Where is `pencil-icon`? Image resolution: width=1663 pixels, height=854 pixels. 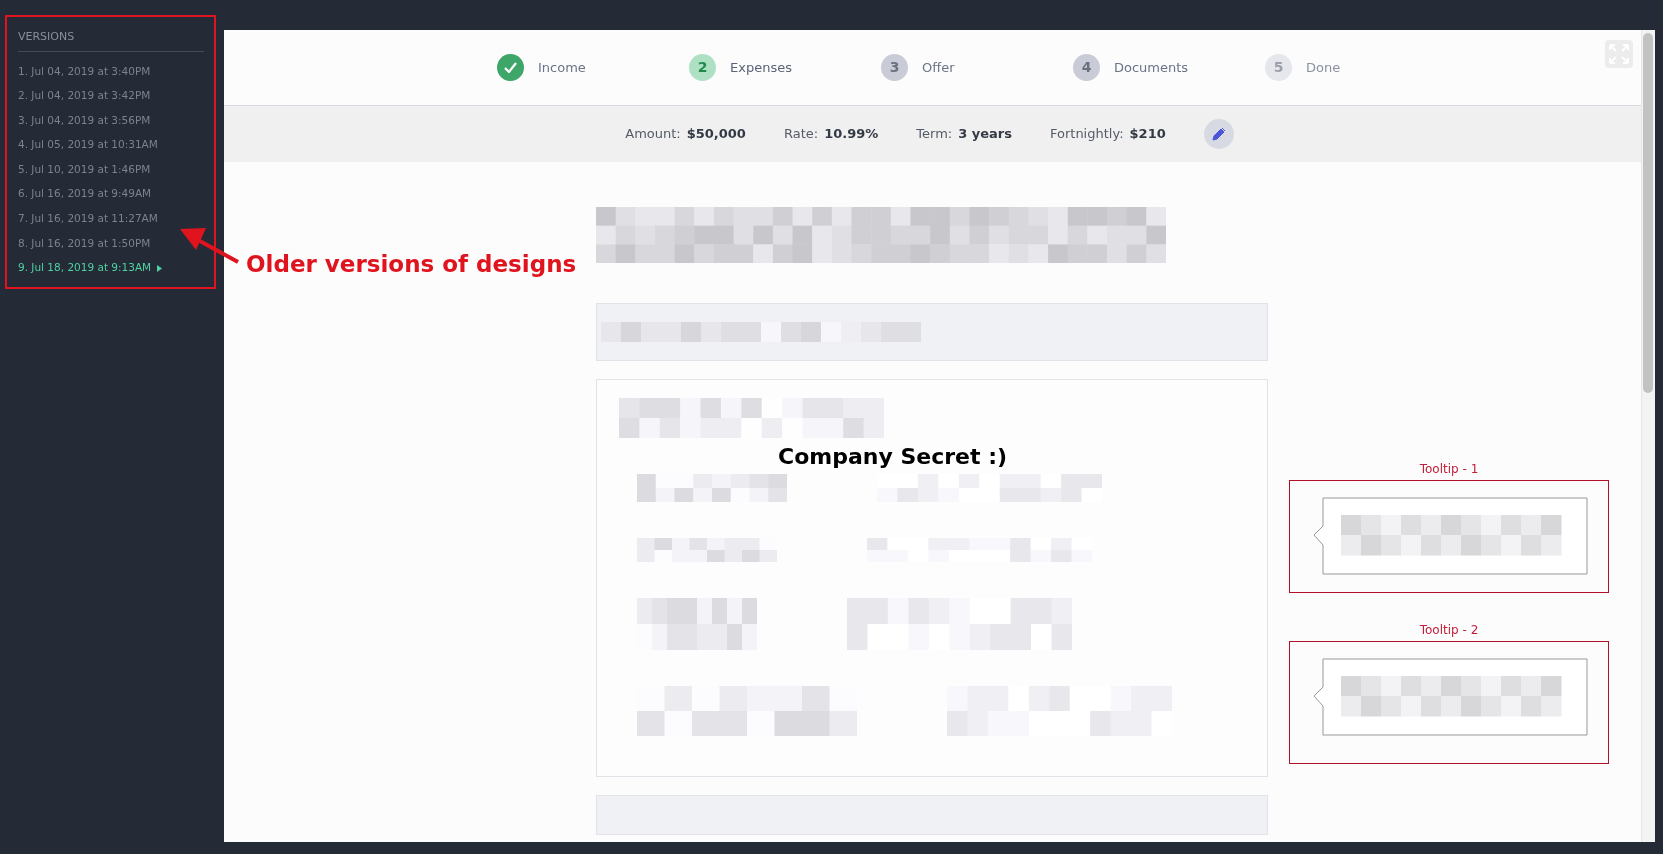 pencil-icon is located at coordinates (1218, 134).